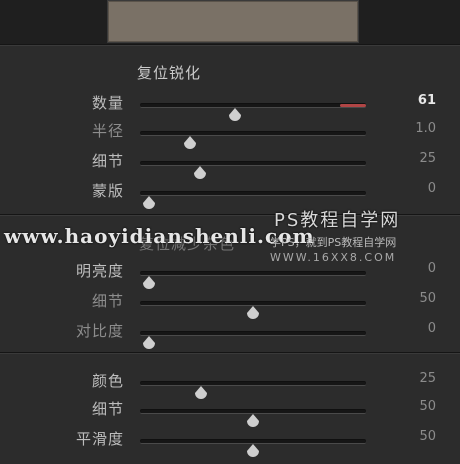  What do you see at coordinates (107, 381) in the screenshot?
I see `slider-label: 颜色` at bounding box center [107, 381].